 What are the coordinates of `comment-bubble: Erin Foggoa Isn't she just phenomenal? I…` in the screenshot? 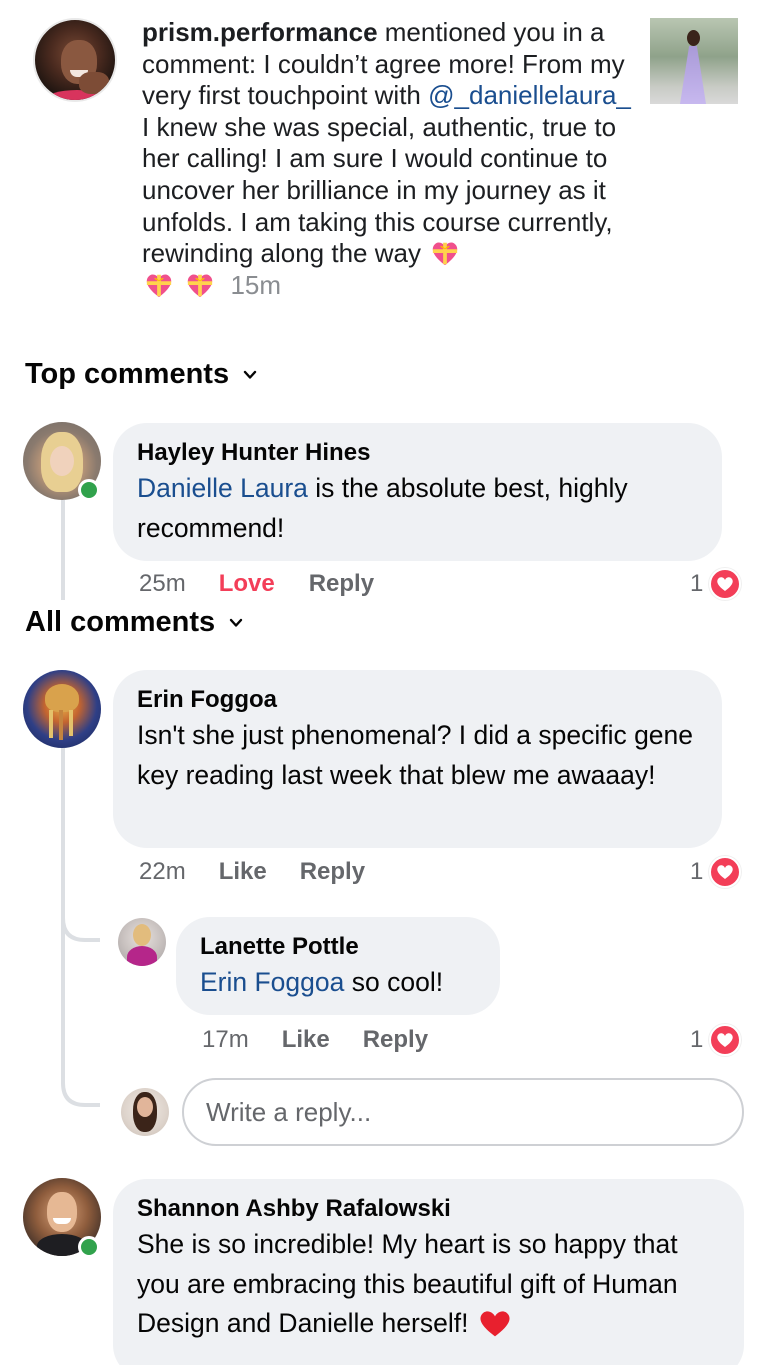 It's located at (417, 759).